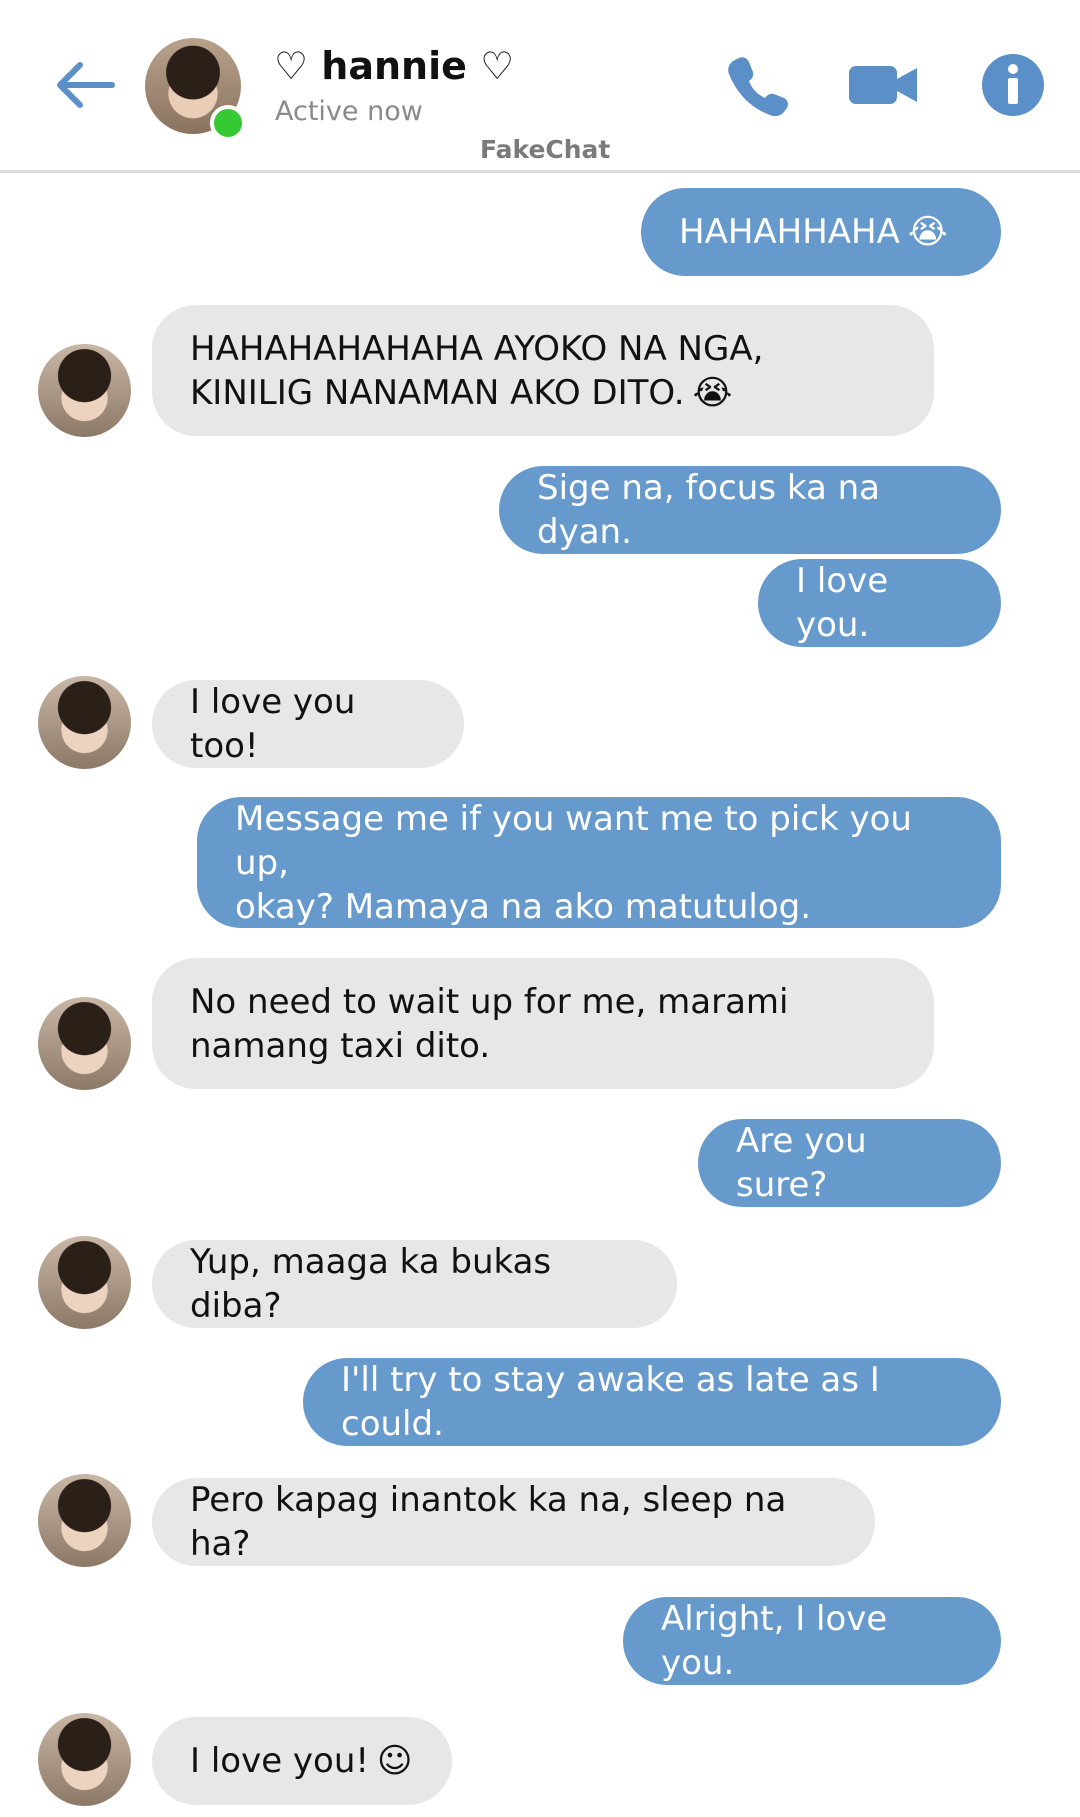 Image resolution: width=1080 pixels, height=1817 pixels. Describe the element at coordinates (273, 724) in the screenshot. I see `message-text: I love you too!` at that location.